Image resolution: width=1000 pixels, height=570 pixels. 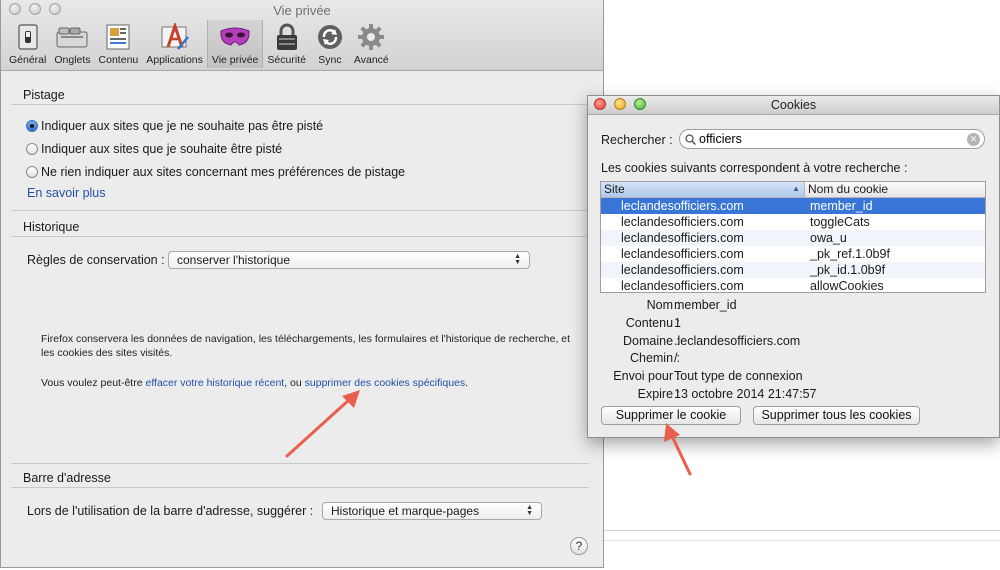 What do you see at coordinates (67, 478) in the screenshot?
I see `addressbar-section-title: Barre d'adresse` at bounding box center [67, 478].